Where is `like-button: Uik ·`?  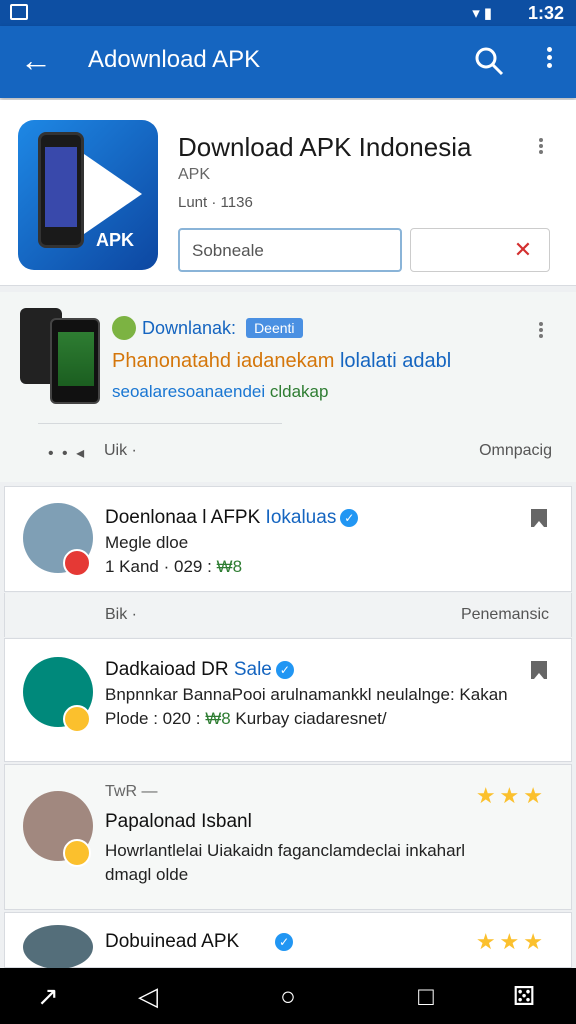
like-button: Uik · is located at coordinates (120, 451).